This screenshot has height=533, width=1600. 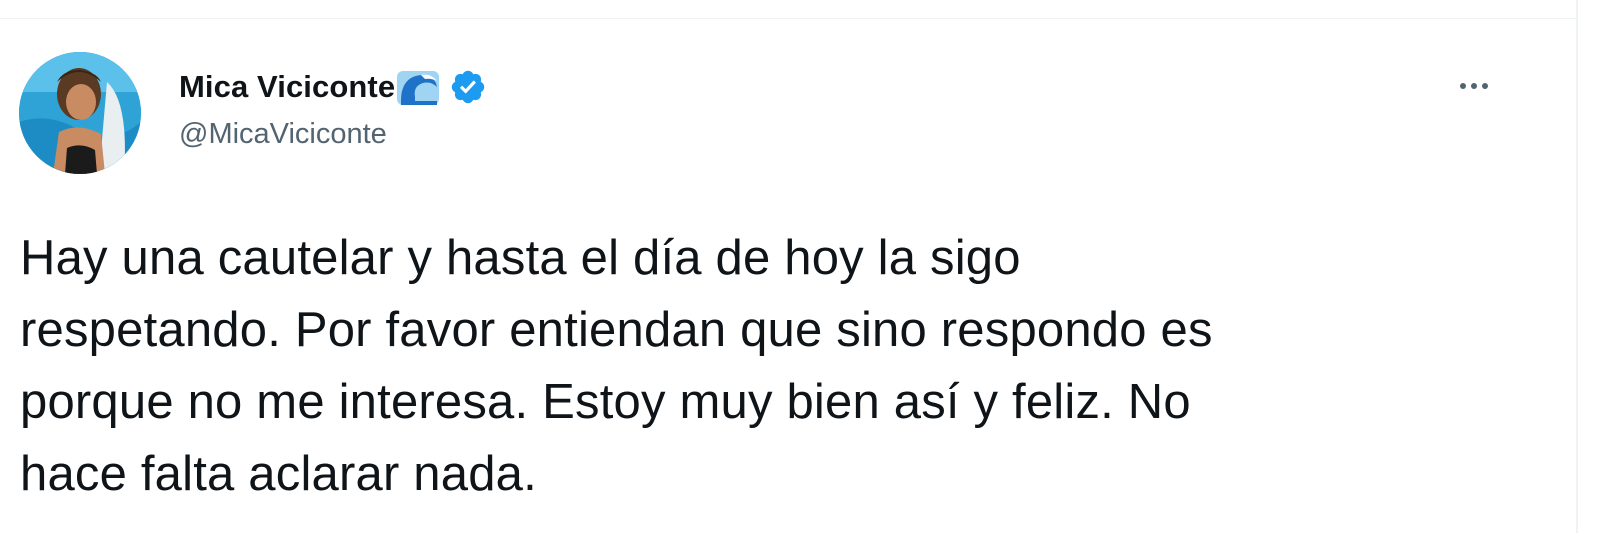 What do you see at coordinates (278, 474) in the screenshot?
I see `tweet-text-line: hace falta aclarar nada.` at bounding box center [278, 474].